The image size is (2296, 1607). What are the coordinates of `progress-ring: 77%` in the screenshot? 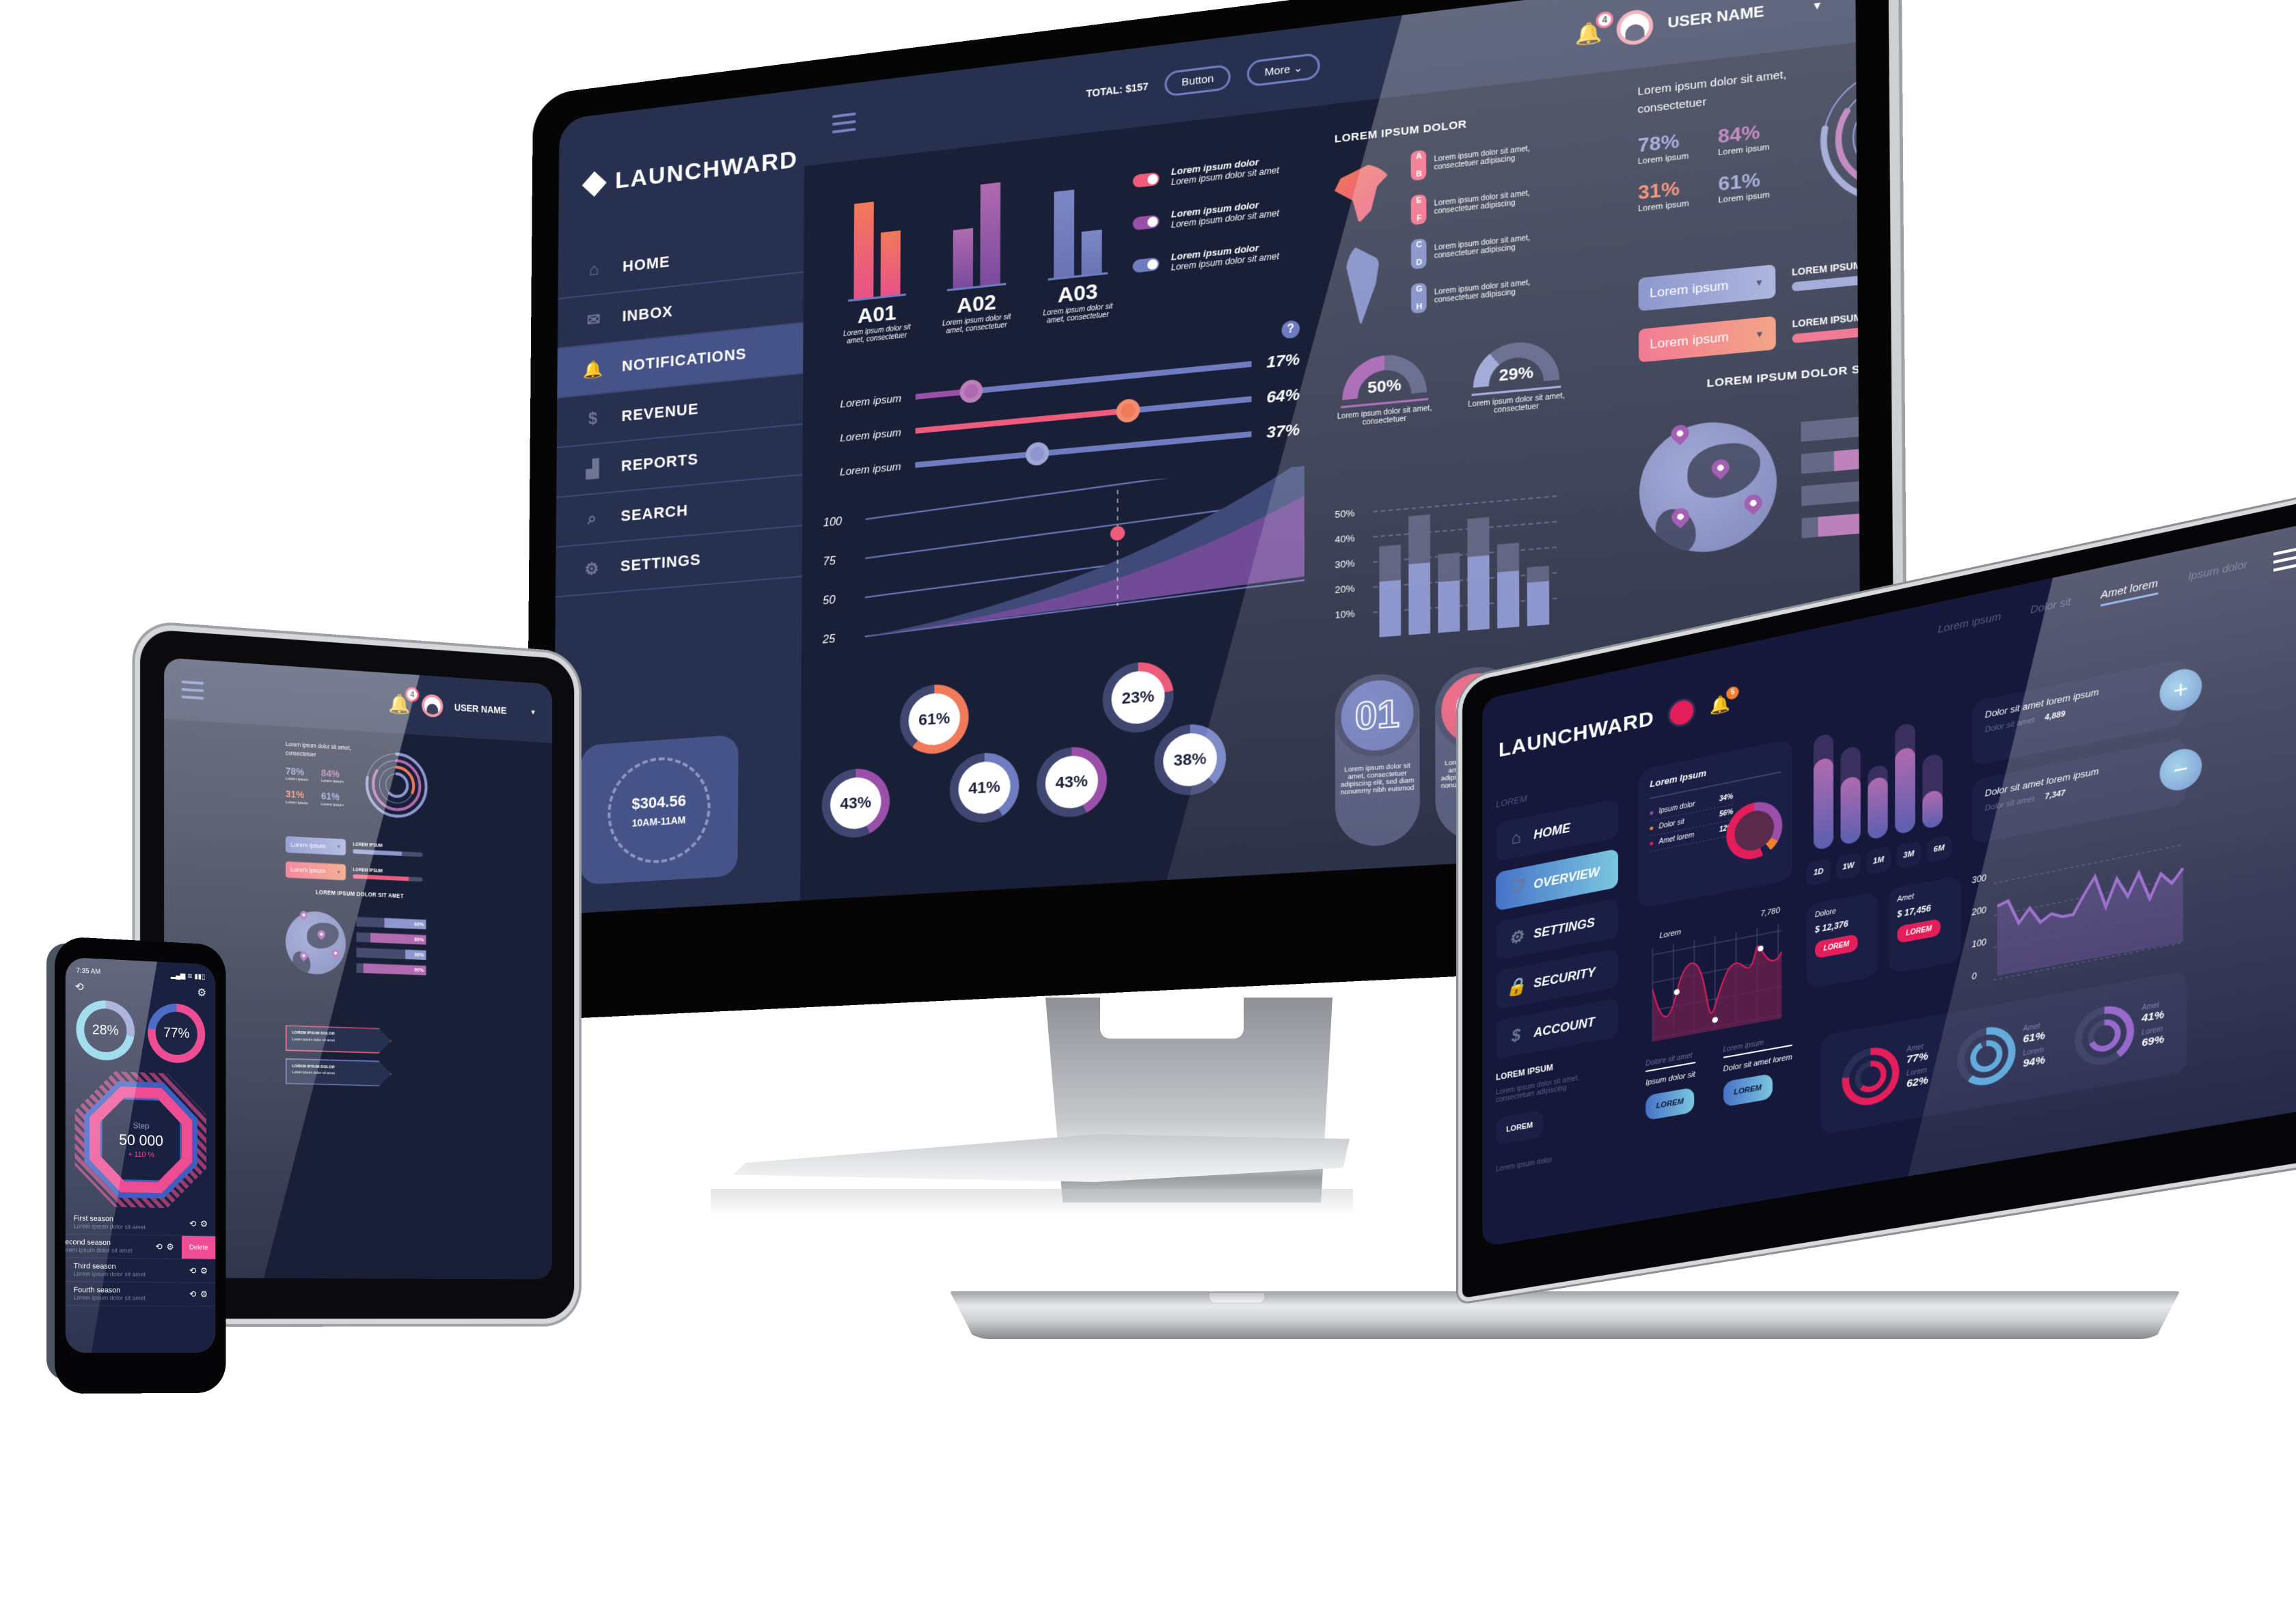 It's located at (177, 1033).